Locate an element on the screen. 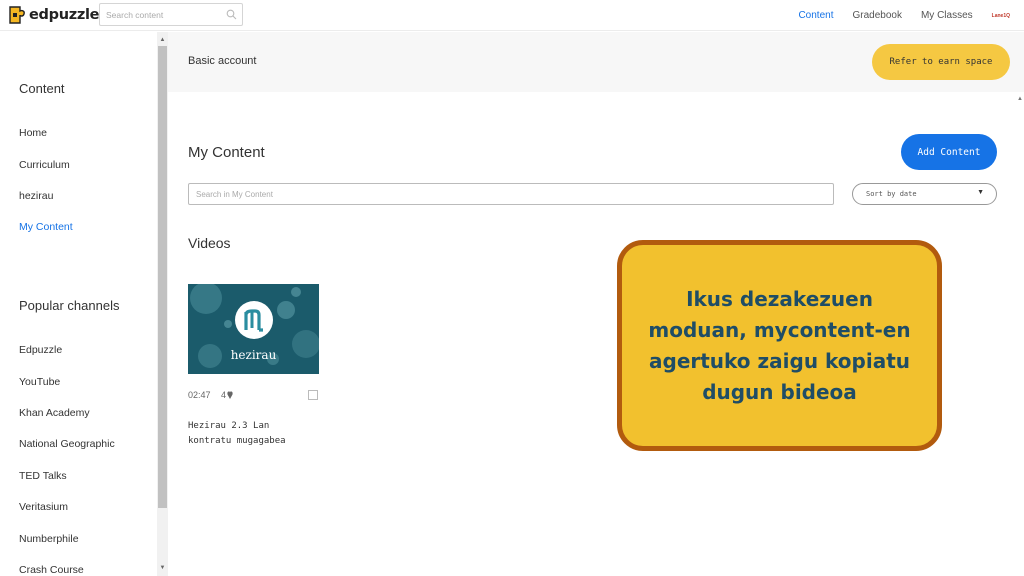  video-title: Hezirau 2.3 Lan kontratu mugagabea is located at coordinates (258, 434).